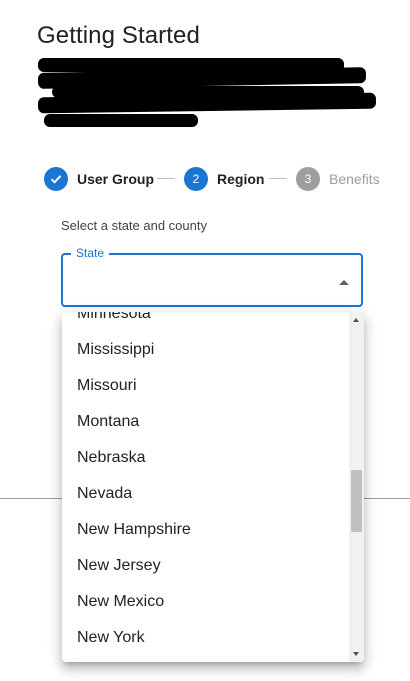 This screenshot has height=681, width=410. I want to click on state-option: Mississippi, so click(206, 350).